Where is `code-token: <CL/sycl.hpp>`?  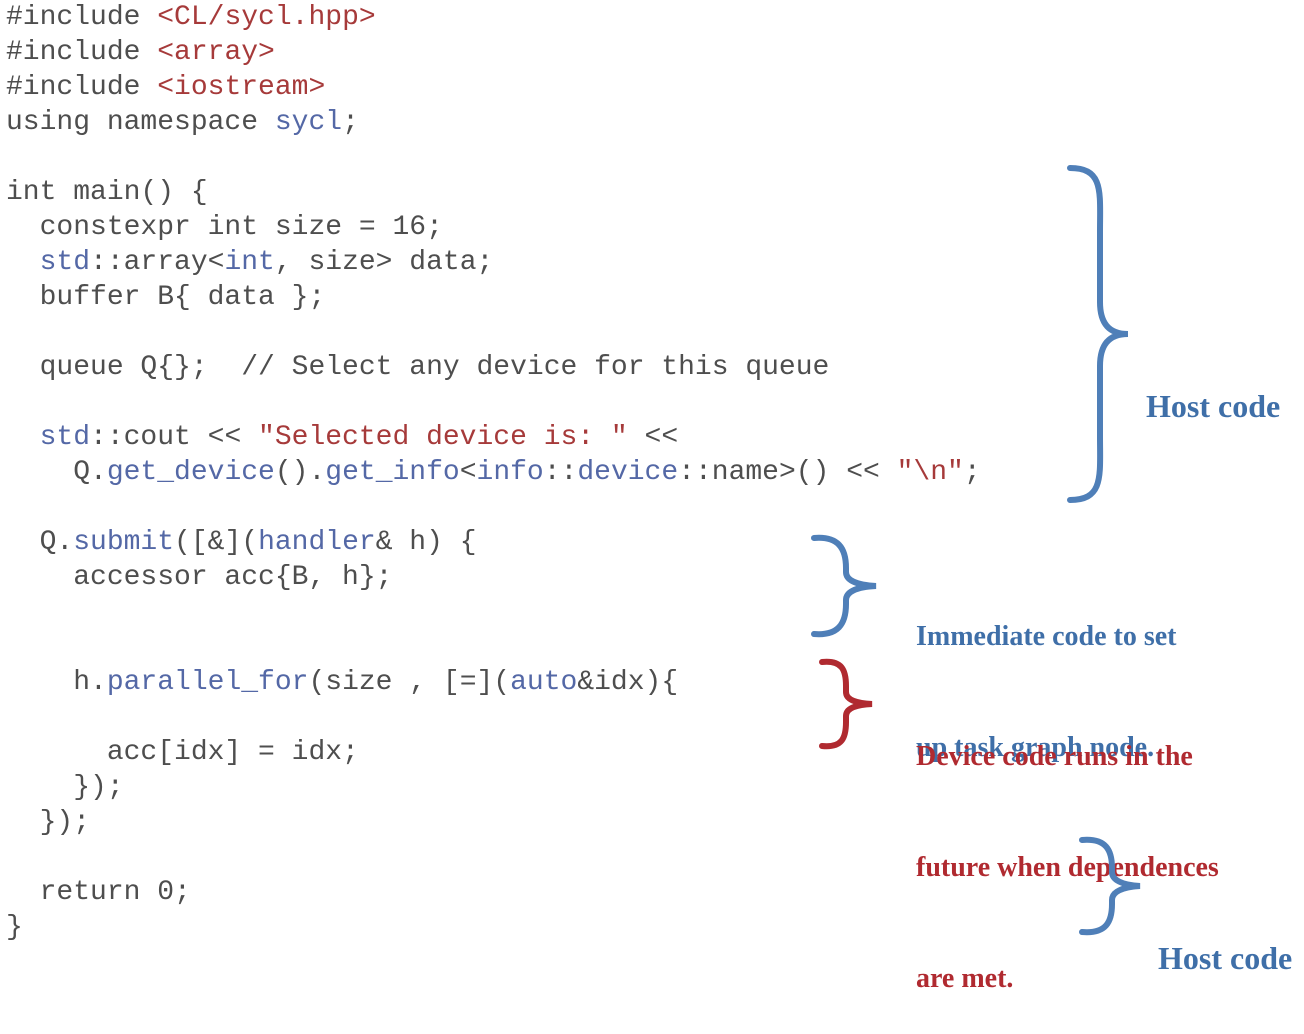
code-token: <CL/sycl.hpp> is located at coordinates (266, 17).